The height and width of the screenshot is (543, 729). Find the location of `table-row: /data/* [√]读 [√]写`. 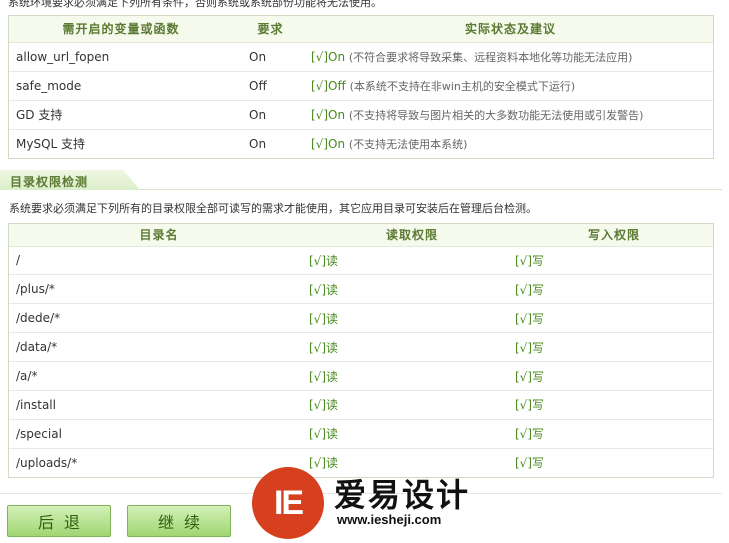

table-row: /data/* [√]读 [√]写 is located at coordinates (361, 347).